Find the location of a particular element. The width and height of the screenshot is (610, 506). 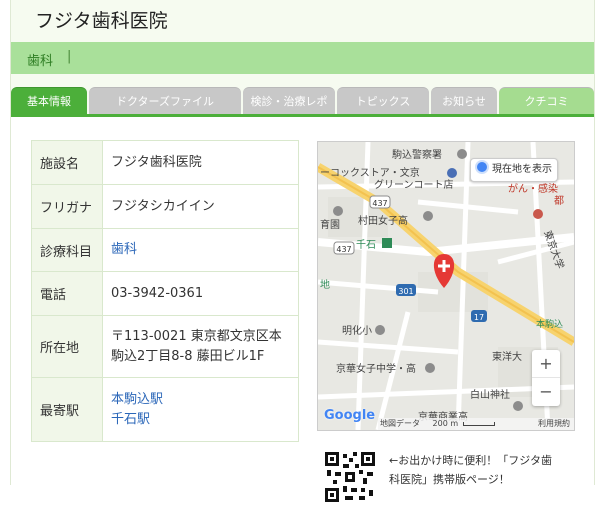

map-label-hakusan: 白山神社 is located at coordinates (490, 394).